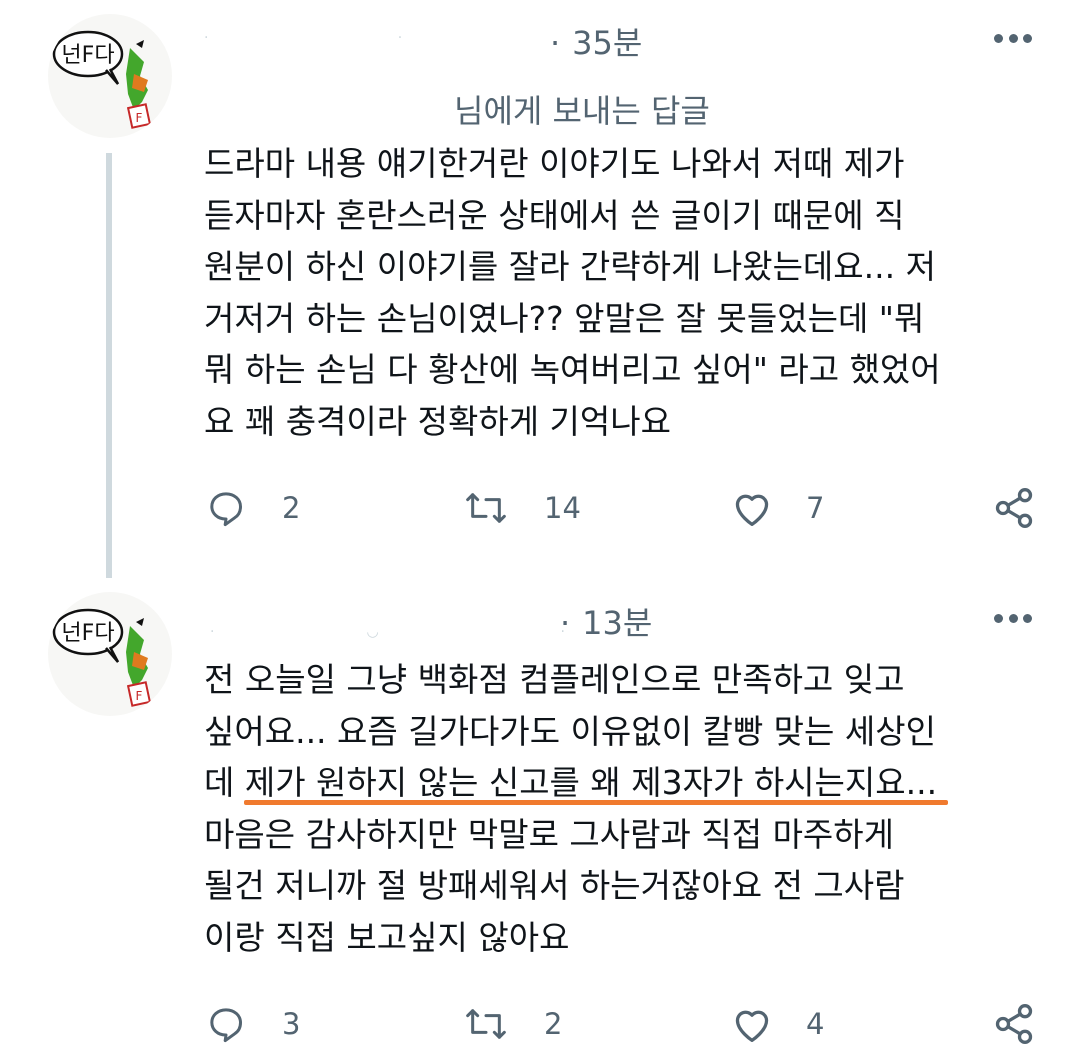  I want to click on timestamp: · 35분, so click(596, 41).